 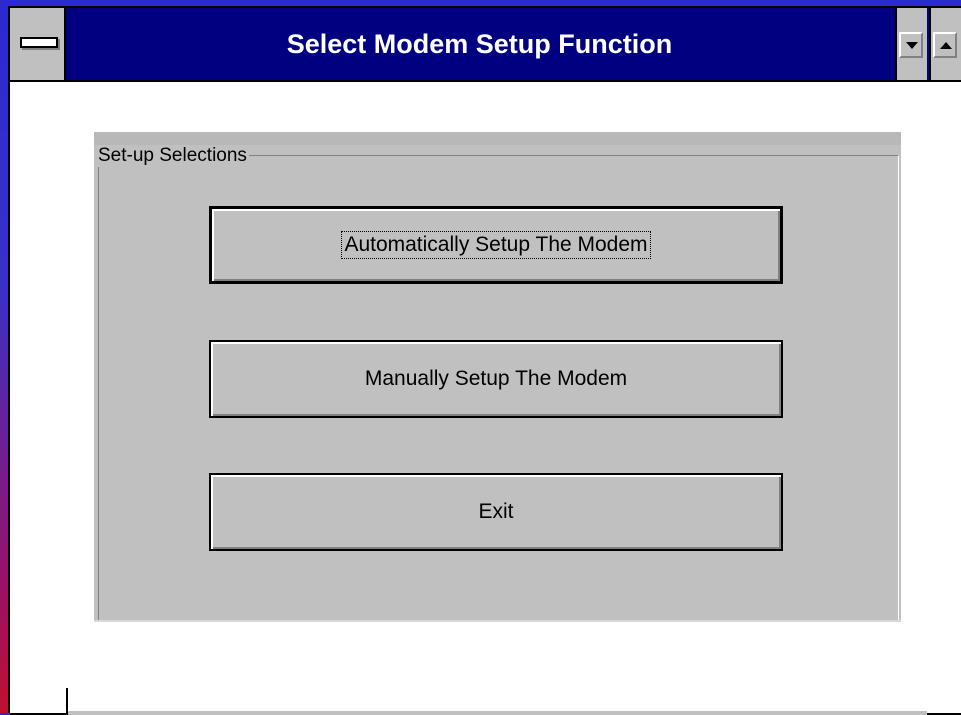 I want to click on system-menu-button, so click(x=38, y=44).